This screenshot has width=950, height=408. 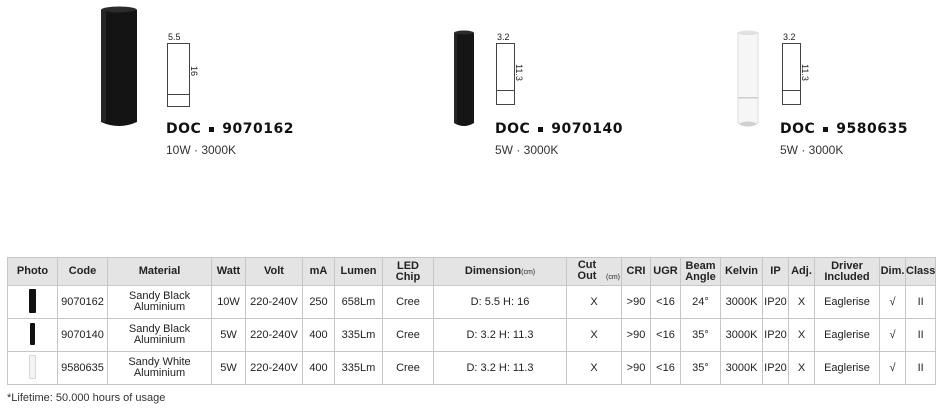 I want to click on cell-code: 9580635, so click(x=82, y=368).